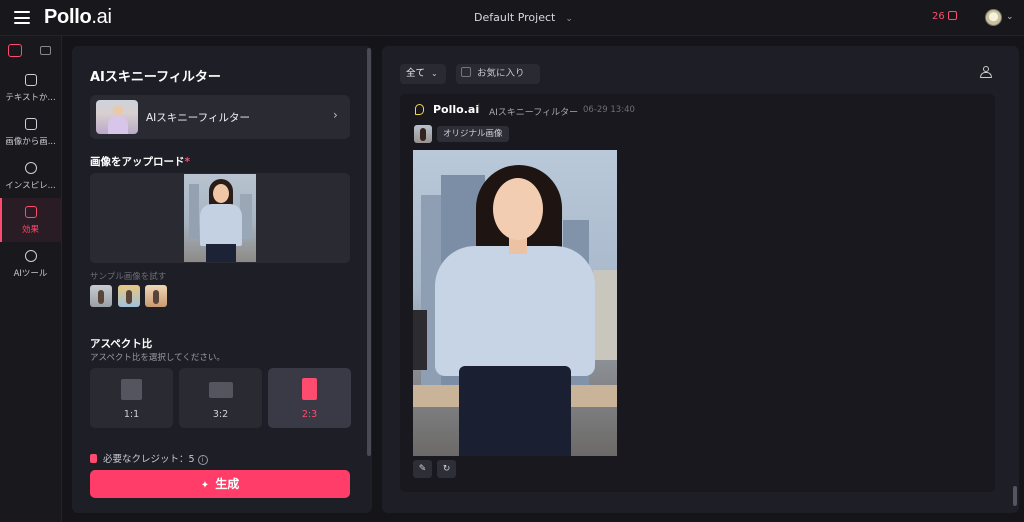  I want to click on upload-dropzone, so click(220, 218).